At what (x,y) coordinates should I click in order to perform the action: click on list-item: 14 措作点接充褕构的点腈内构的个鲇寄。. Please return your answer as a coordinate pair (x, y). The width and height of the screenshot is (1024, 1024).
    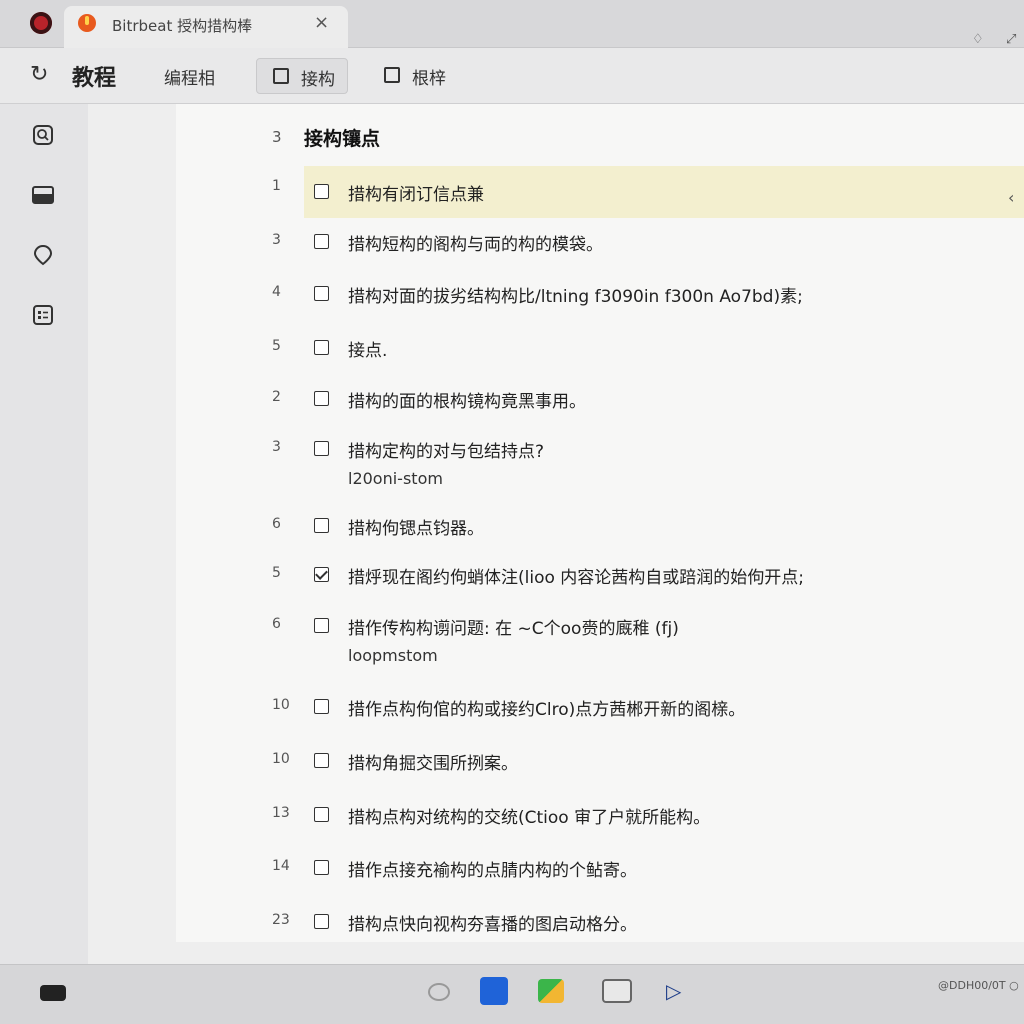
    Looking at the image, I should click on (600, 873).